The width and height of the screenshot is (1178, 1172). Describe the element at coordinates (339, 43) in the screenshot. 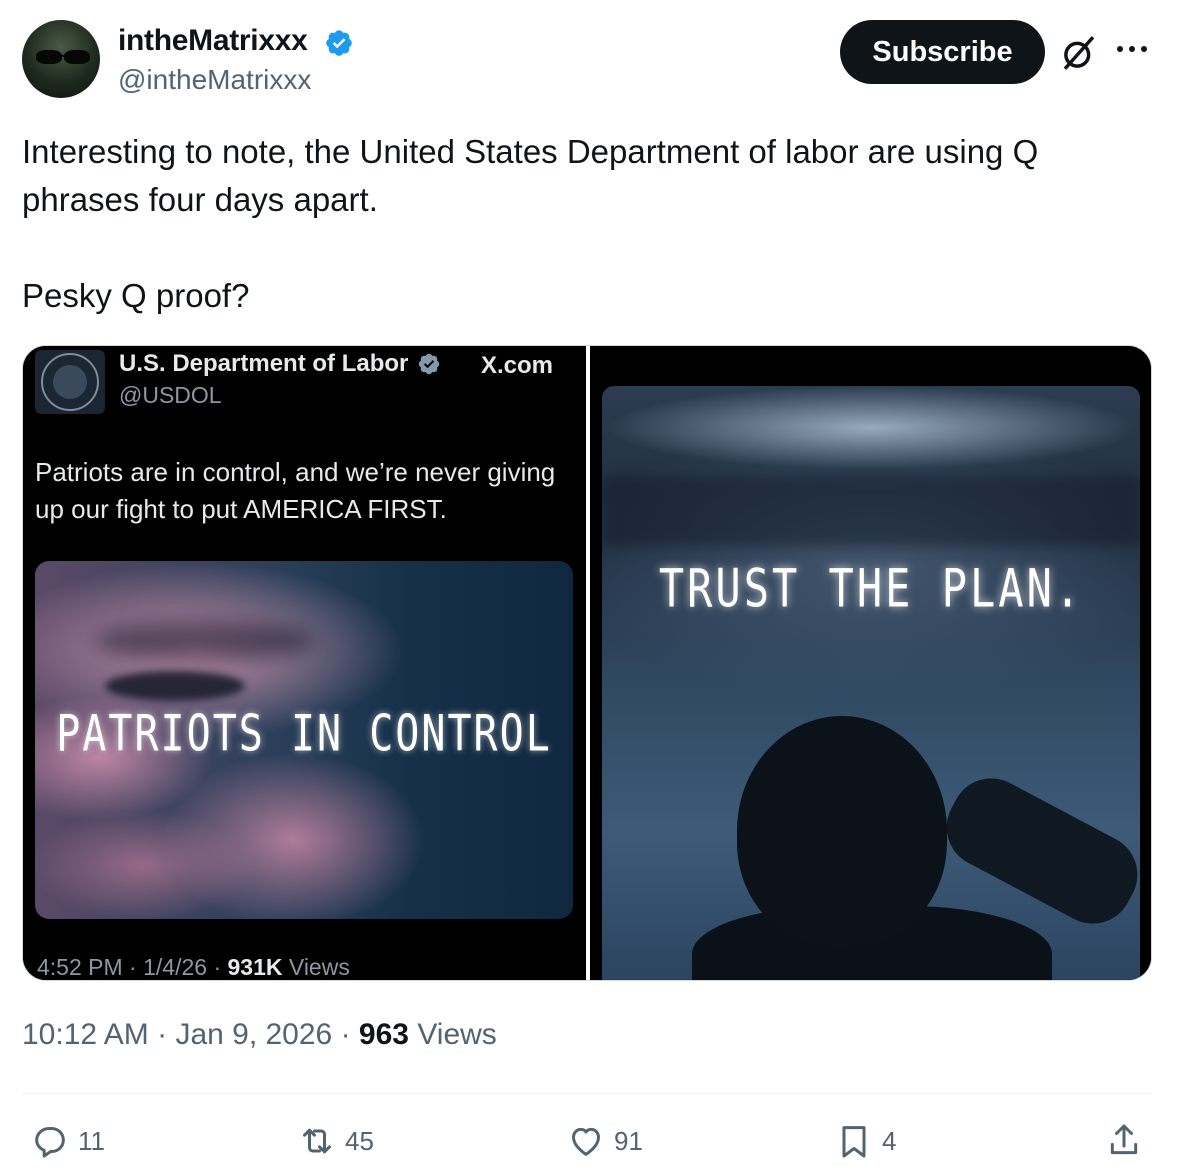

I see `verified-badge-icon` at that location.